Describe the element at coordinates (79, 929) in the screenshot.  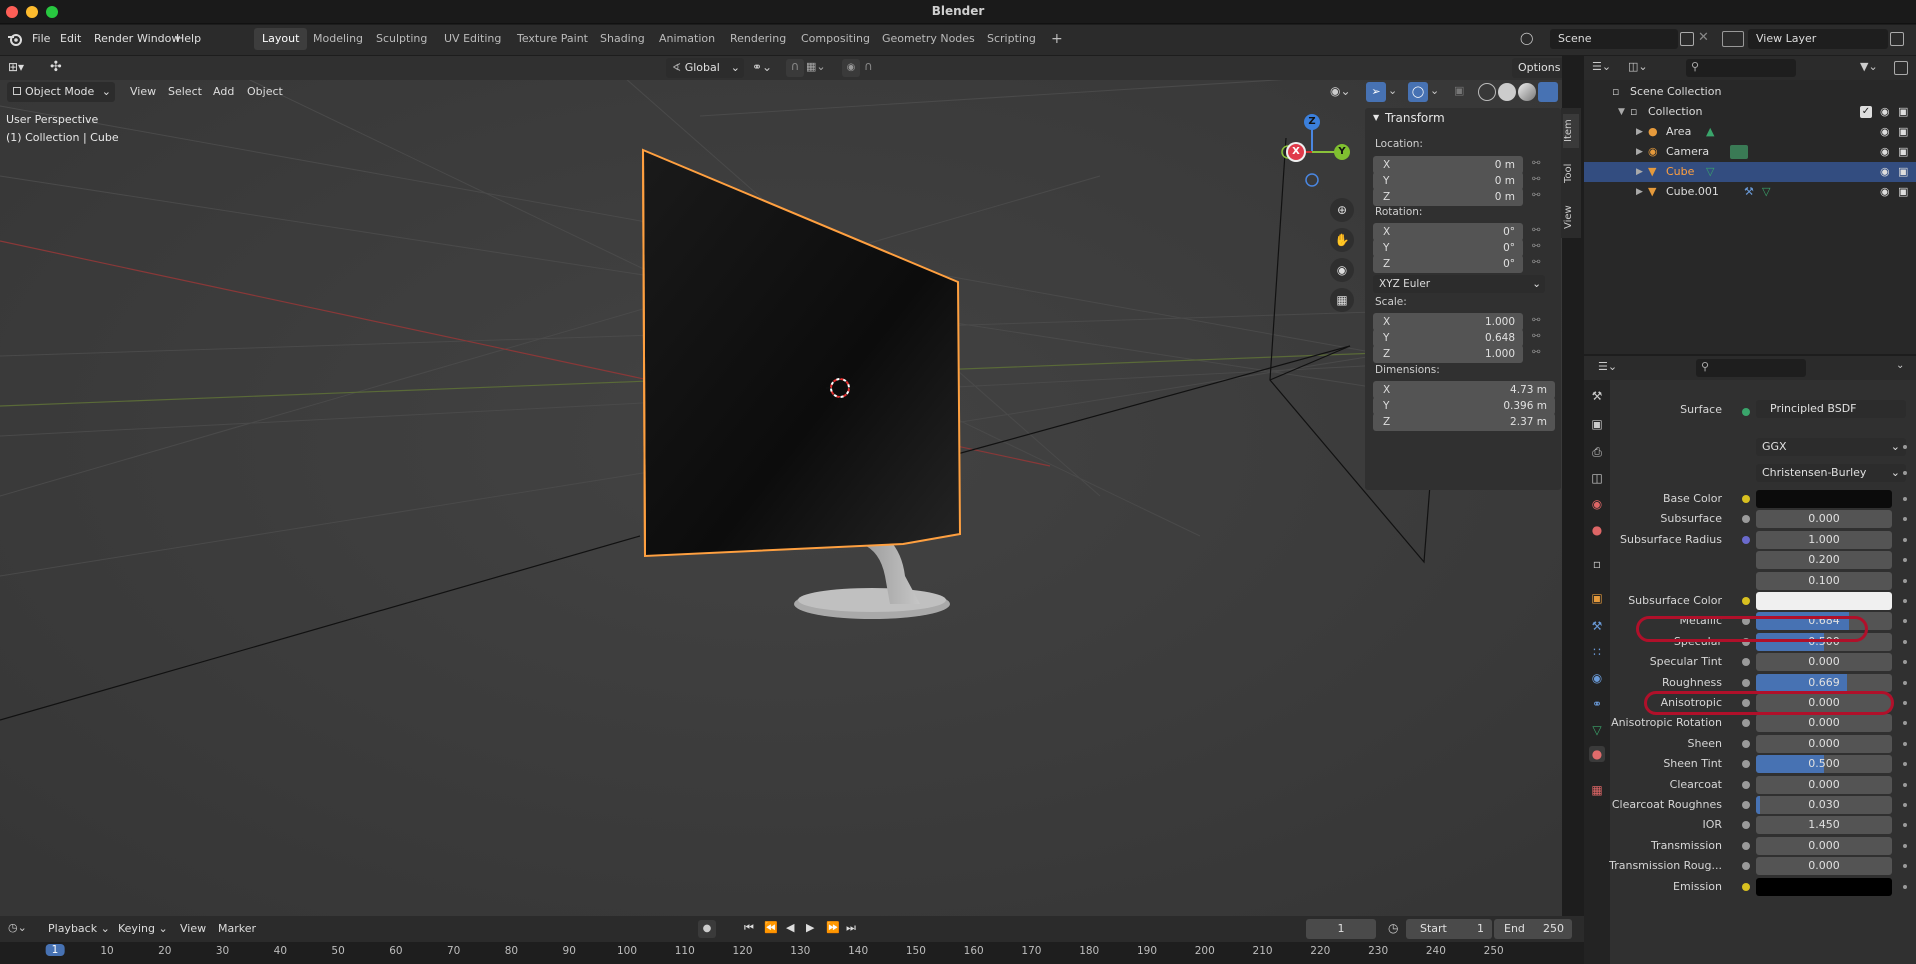
I see `timeline-menu-playback: Playback ⌄` at that location.